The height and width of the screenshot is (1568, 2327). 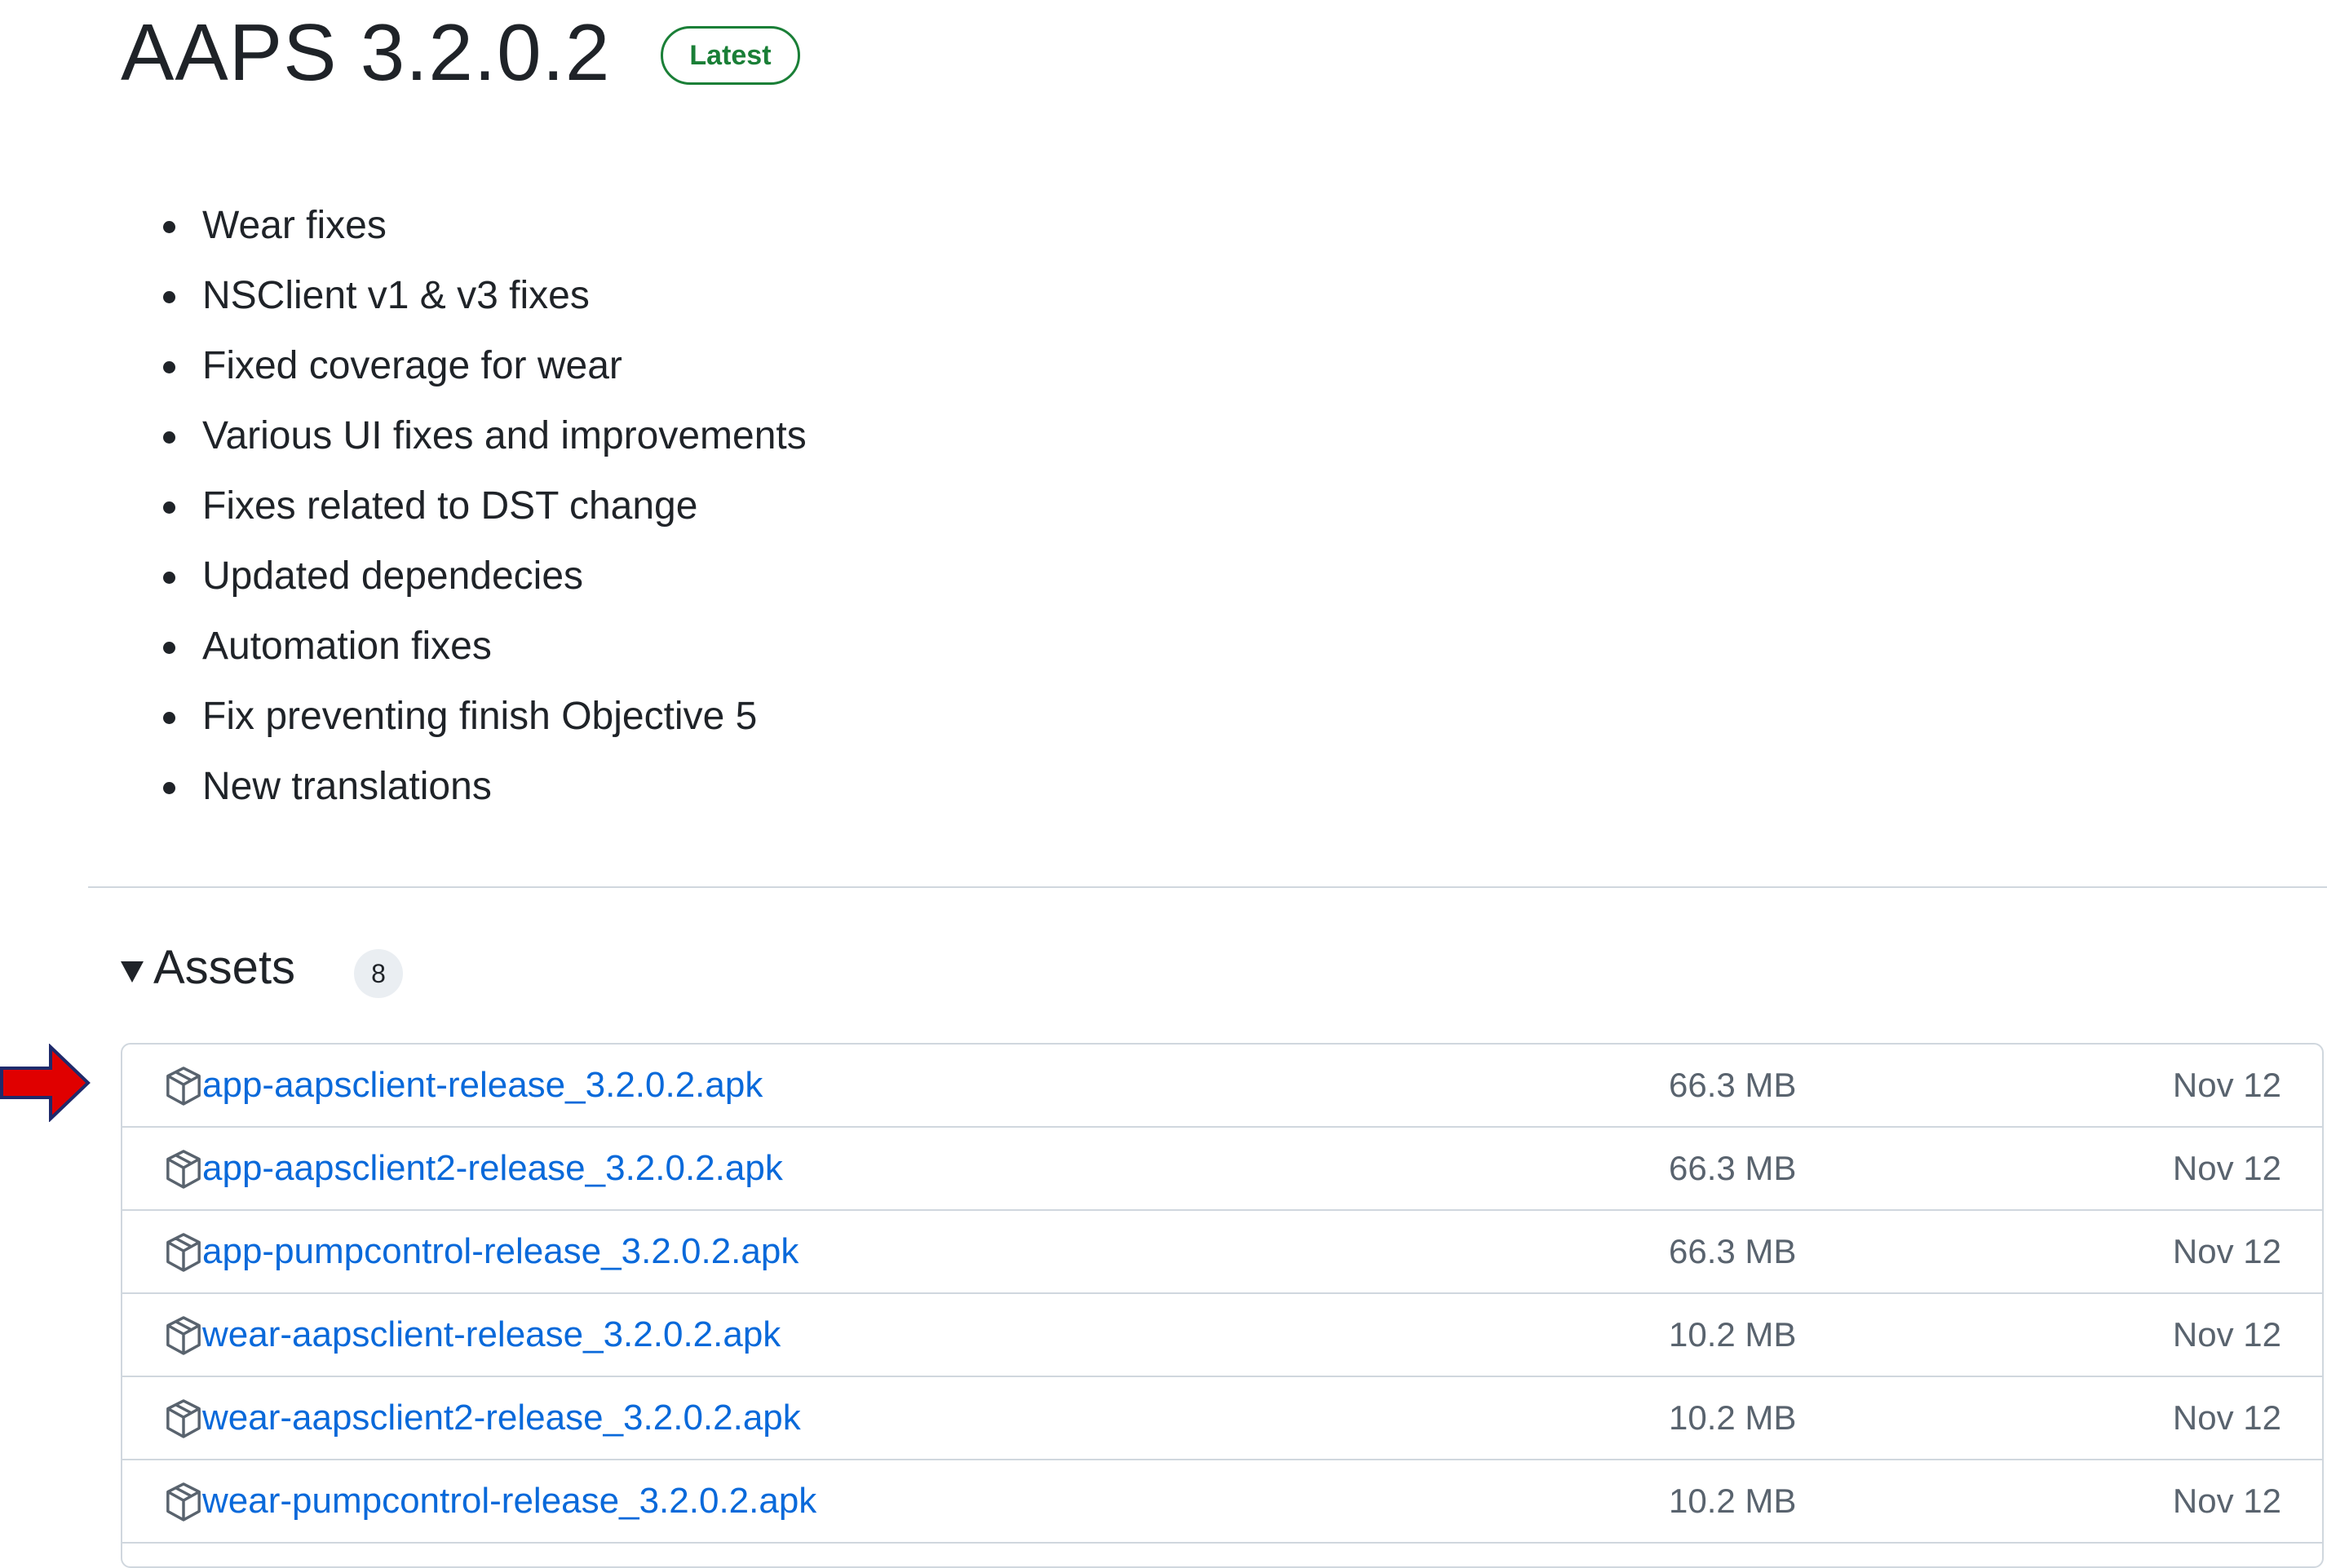 What do you see at coordinates (492, 1168) in the screenshot?
I see `asset-download-link: app-aapsclient2-release_3.2.0.2.apk` at bounding box center [492, 1168].